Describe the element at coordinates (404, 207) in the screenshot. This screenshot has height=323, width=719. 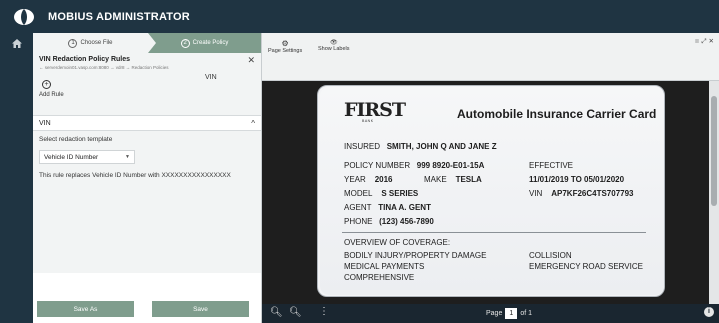
I see `agent-value: TINA A. GENT` at that location.